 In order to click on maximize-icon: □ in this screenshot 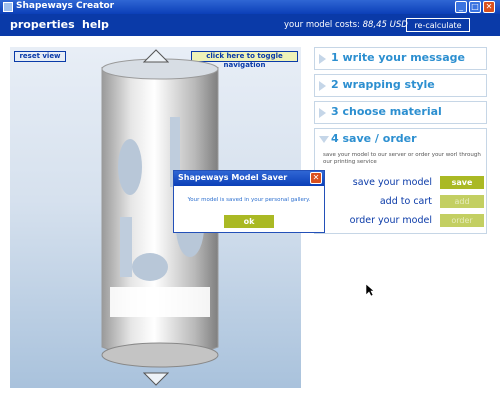, I will do `click(475, 7)`.